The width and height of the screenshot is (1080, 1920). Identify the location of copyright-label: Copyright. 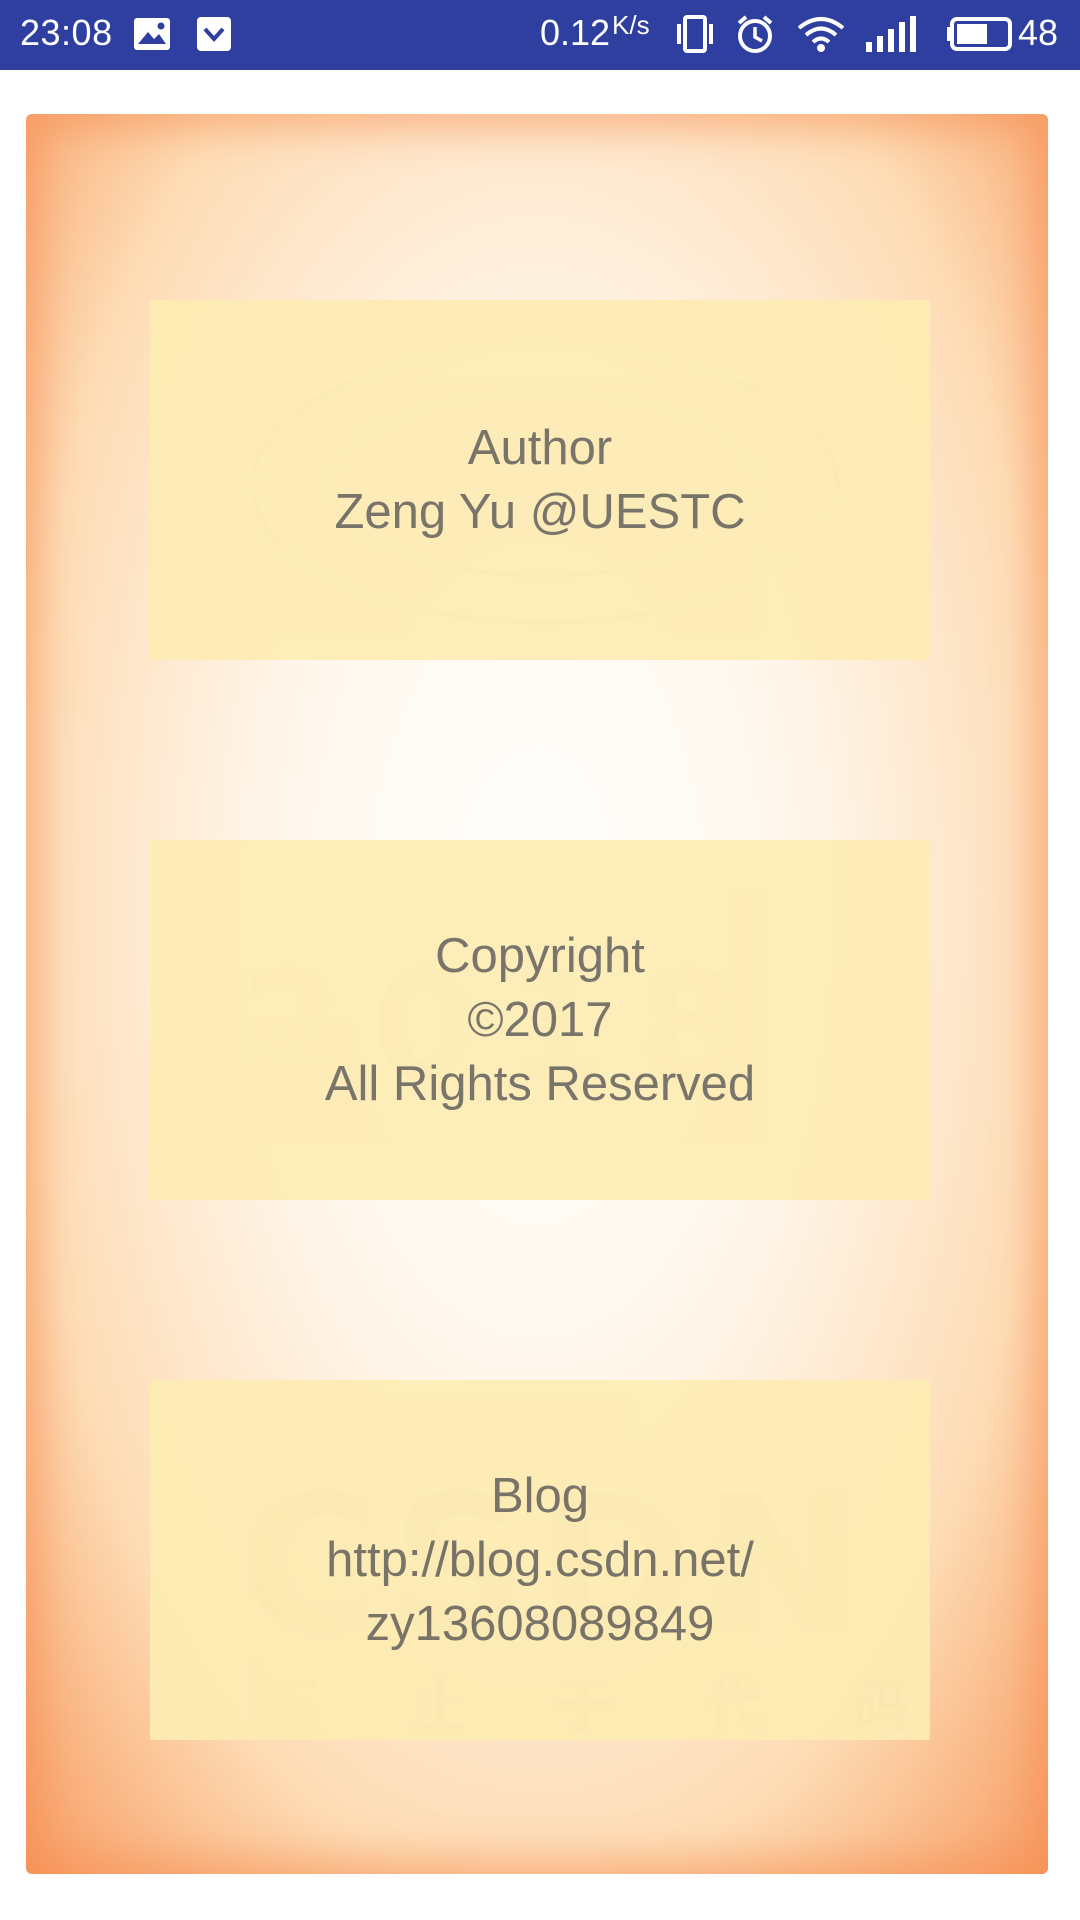
(540, 956).